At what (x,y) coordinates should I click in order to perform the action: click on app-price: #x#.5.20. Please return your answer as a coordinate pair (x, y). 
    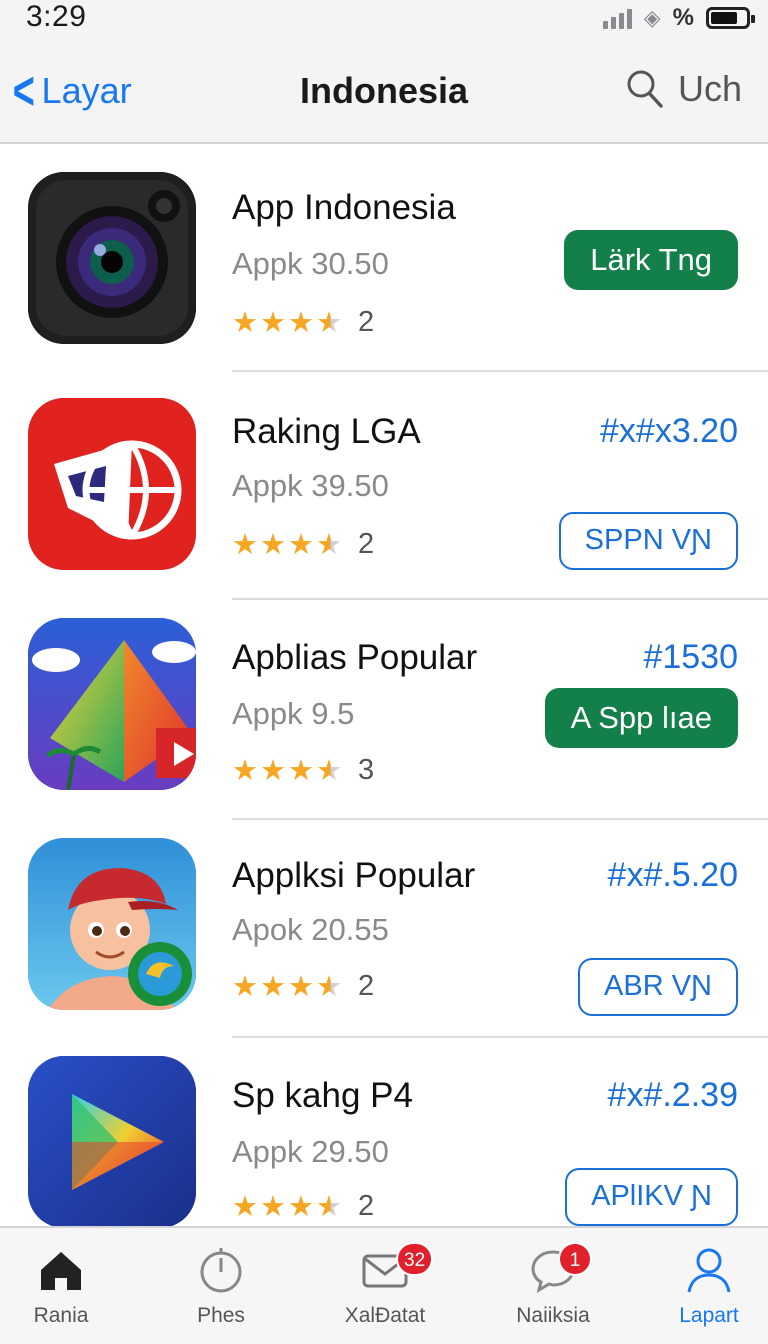
    Looking at the image, I should click on (672, 875).